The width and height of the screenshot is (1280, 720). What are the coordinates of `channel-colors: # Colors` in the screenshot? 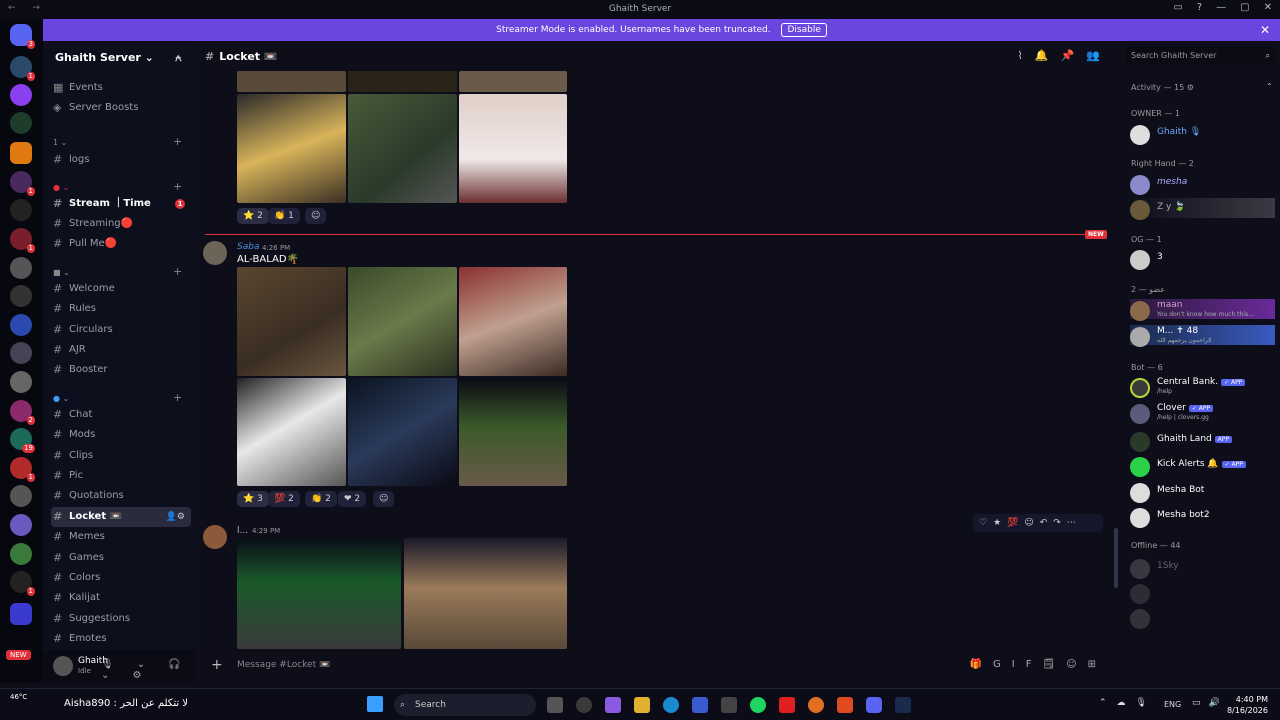 It's located at (121, 578).